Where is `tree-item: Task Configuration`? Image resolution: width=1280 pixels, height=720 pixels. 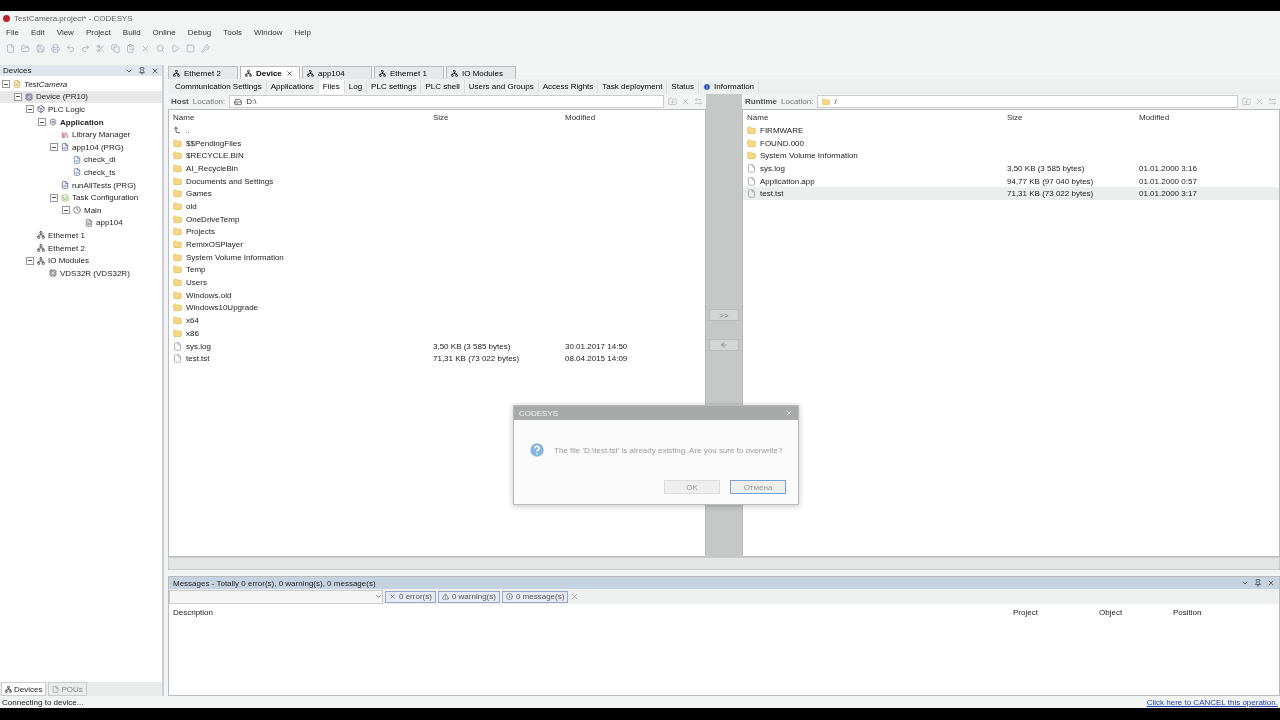
tree-item: Task Configuration is located at coordinates (81, 197).